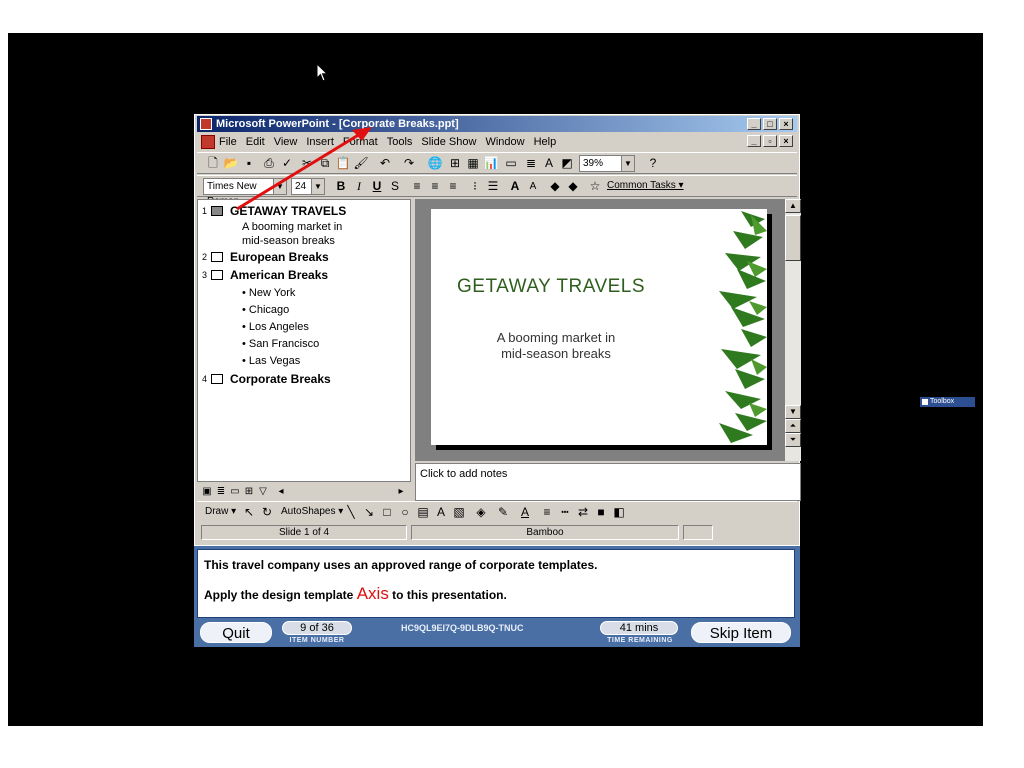 This screenshot has width=1024, height=768. I want to click on design-status: Bamboo, so click(545, 532).